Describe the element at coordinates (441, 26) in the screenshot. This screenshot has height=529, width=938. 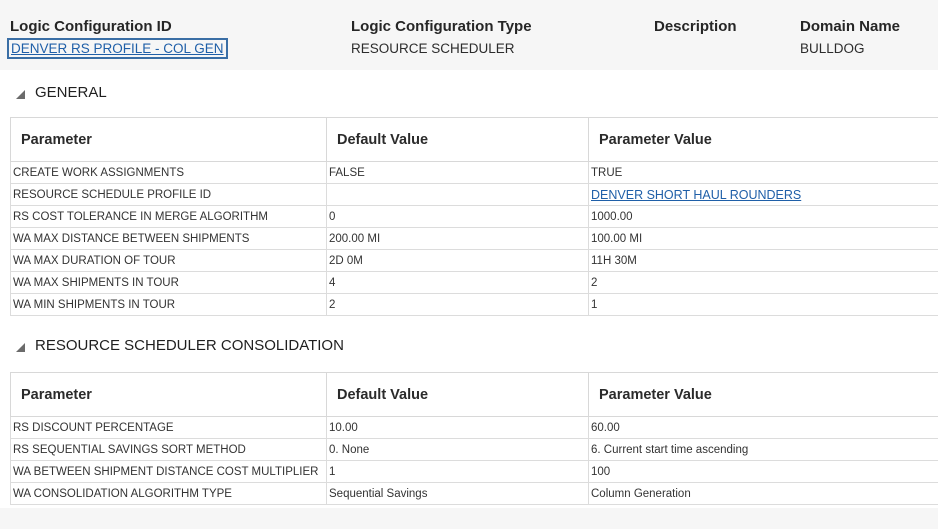
I see `logic-config-type-label: Logic Configuration Type` at that location.